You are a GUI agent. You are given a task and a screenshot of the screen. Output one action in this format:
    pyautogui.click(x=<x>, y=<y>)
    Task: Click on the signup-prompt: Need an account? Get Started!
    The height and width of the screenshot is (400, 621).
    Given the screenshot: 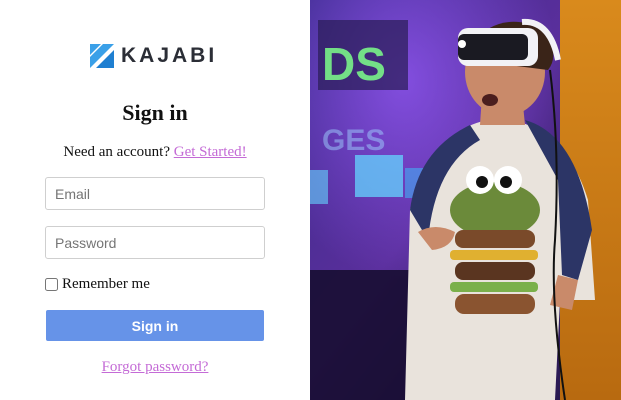 What is the action you would take?
    pyautogui.click(x=155, y=152)
    